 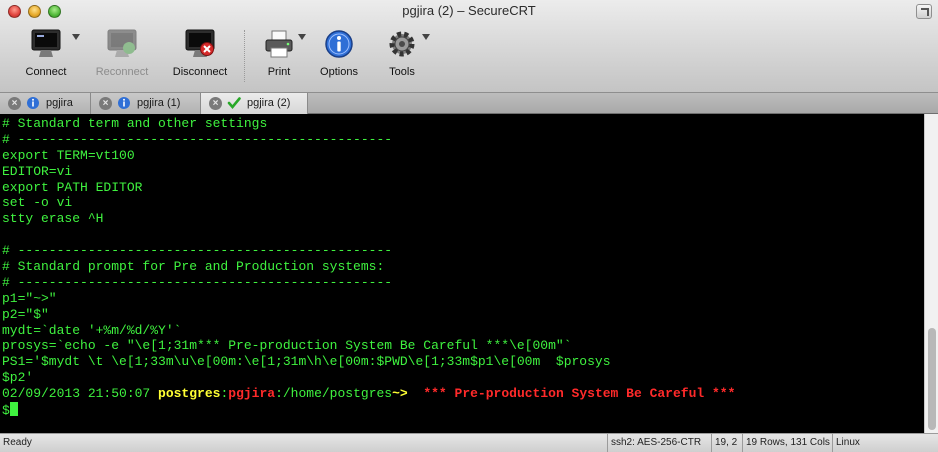 I want to click on tools-label: Tools, so click(x=402, y=72).